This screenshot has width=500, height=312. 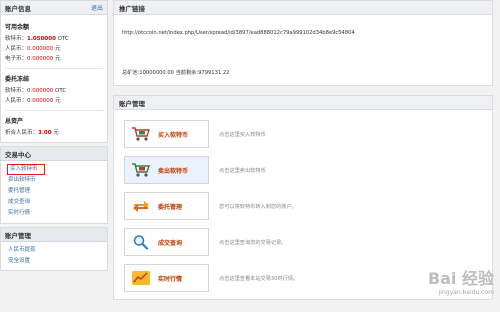 What do you see at coordinates (259, 278) in the screenshot?
I see `market-description: 点击这里查看本站交易30时行情。` at bounding box center [259, 278].